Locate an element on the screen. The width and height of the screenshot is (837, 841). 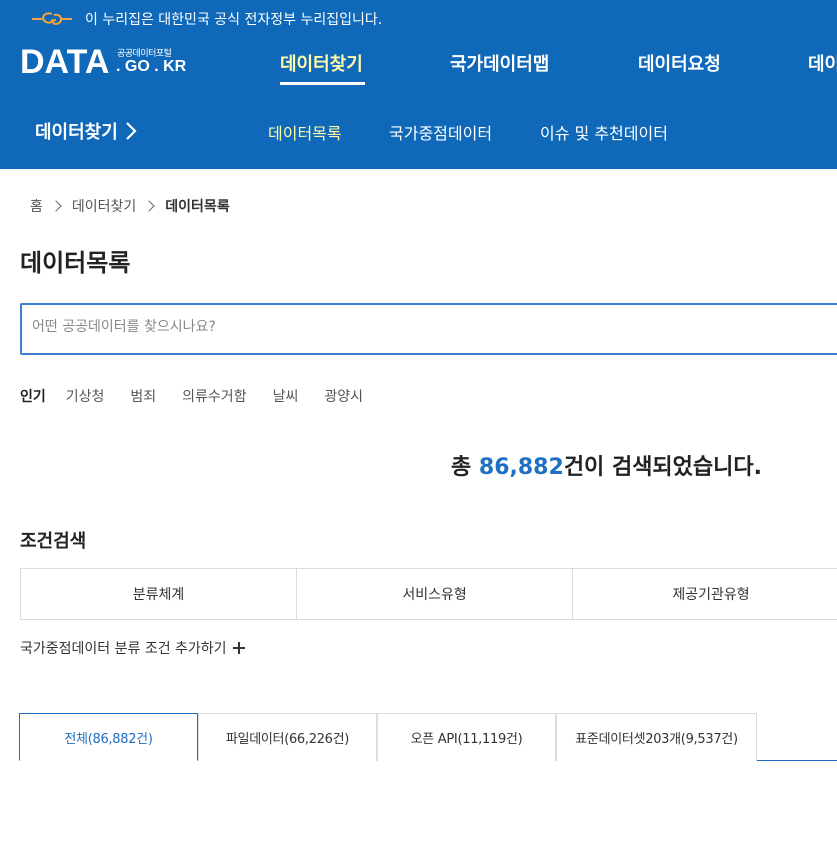
condition-tab-service-type: 서비스유형 is located at coordinates (435, 594).